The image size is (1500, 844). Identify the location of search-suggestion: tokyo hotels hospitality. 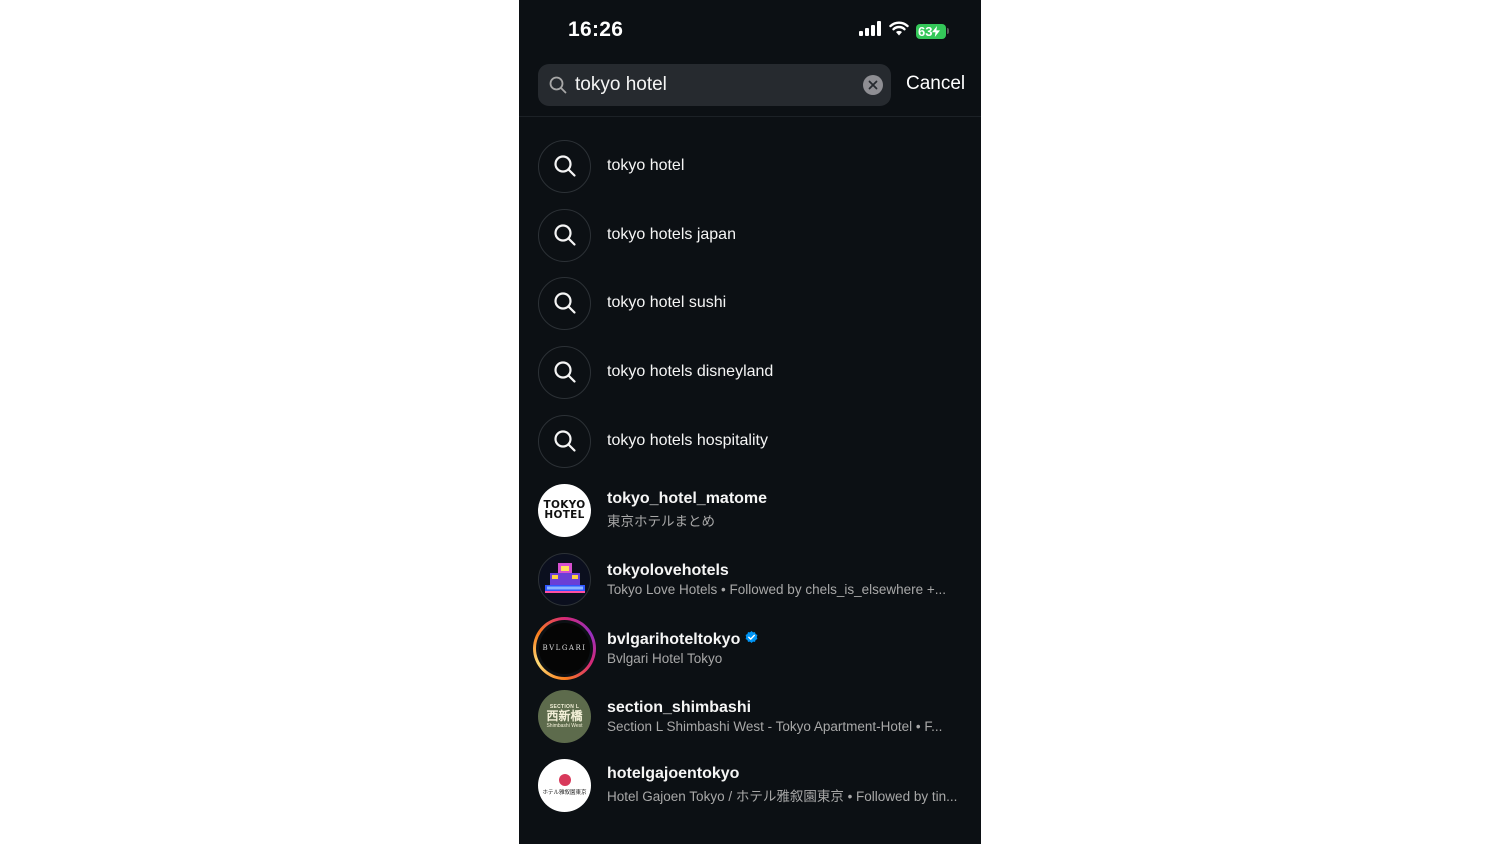
(750, 441).